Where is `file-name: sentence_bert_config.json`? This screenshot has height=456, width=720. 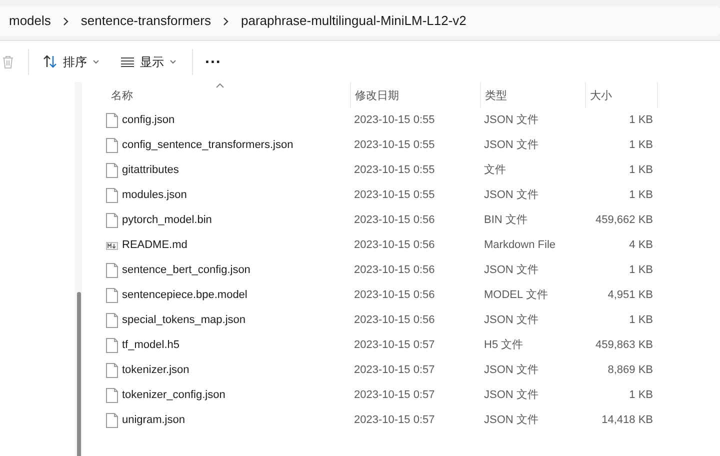
file-name: sentence_bert_config.json is located at coordinates (186, 270).